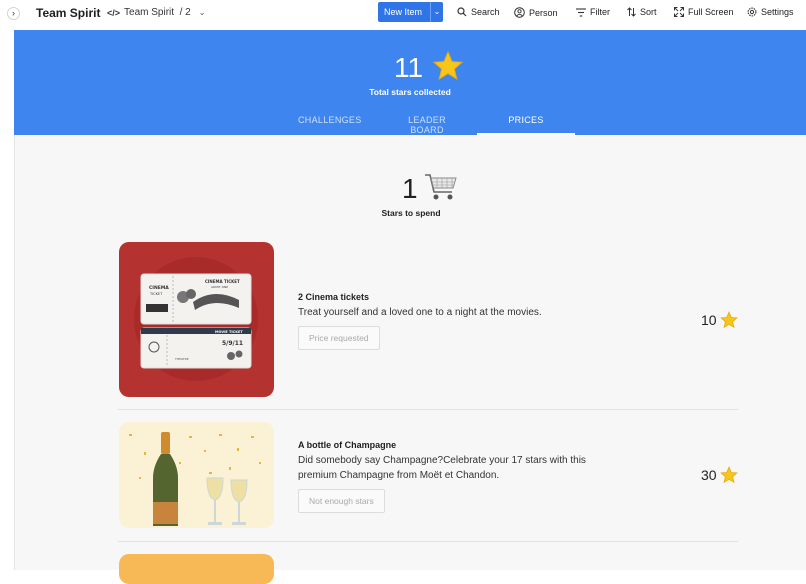  Describe the element at coordinates (648, 12) in the screenshot. I see `sort-label: Sort` at that location.